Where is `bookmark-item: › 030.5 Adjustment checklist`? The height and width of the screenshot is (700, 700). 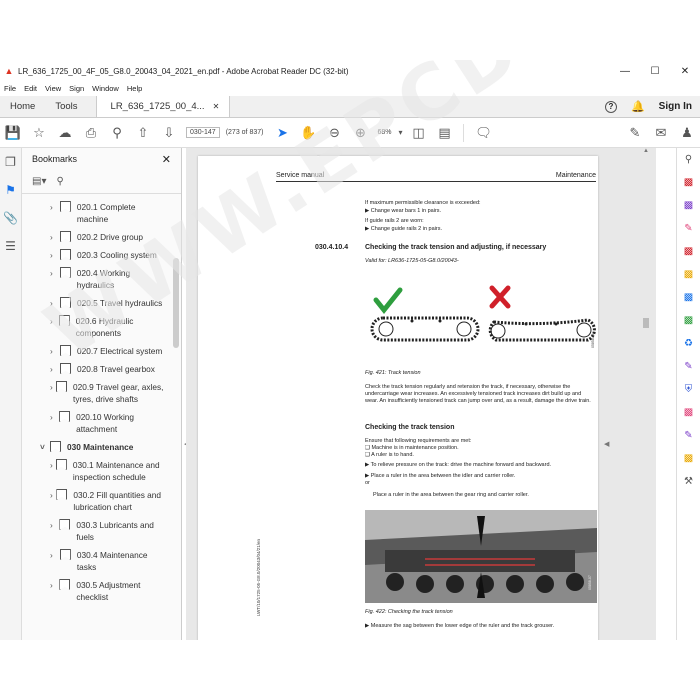 bookmark-item: › 030.5 Adjustment checklist is located at coordinates (97, 591).